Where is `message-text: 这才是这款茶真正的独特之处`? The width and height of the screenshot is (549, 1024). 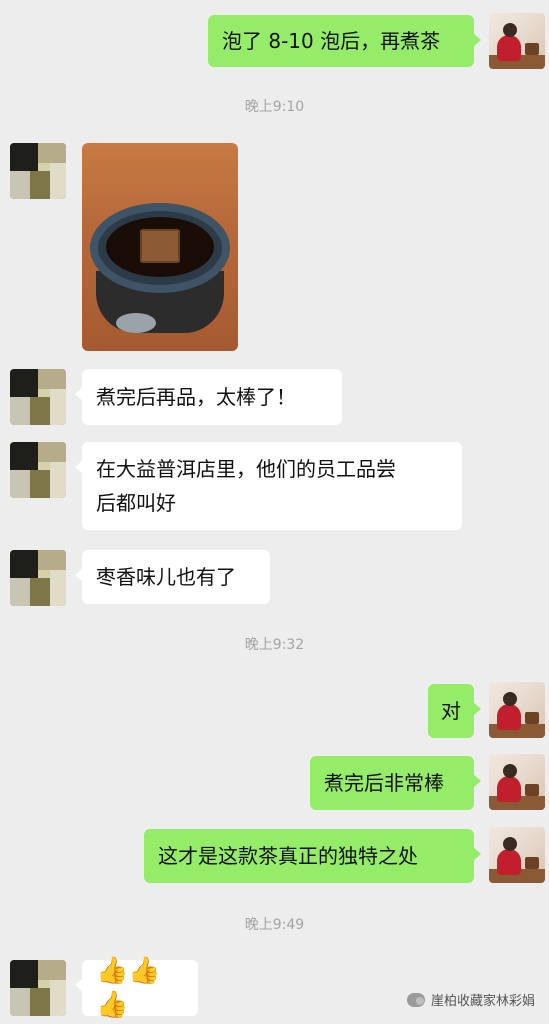 message-text: 这才是这款茶真正的独特之处 is located at coordinates (288, 856).